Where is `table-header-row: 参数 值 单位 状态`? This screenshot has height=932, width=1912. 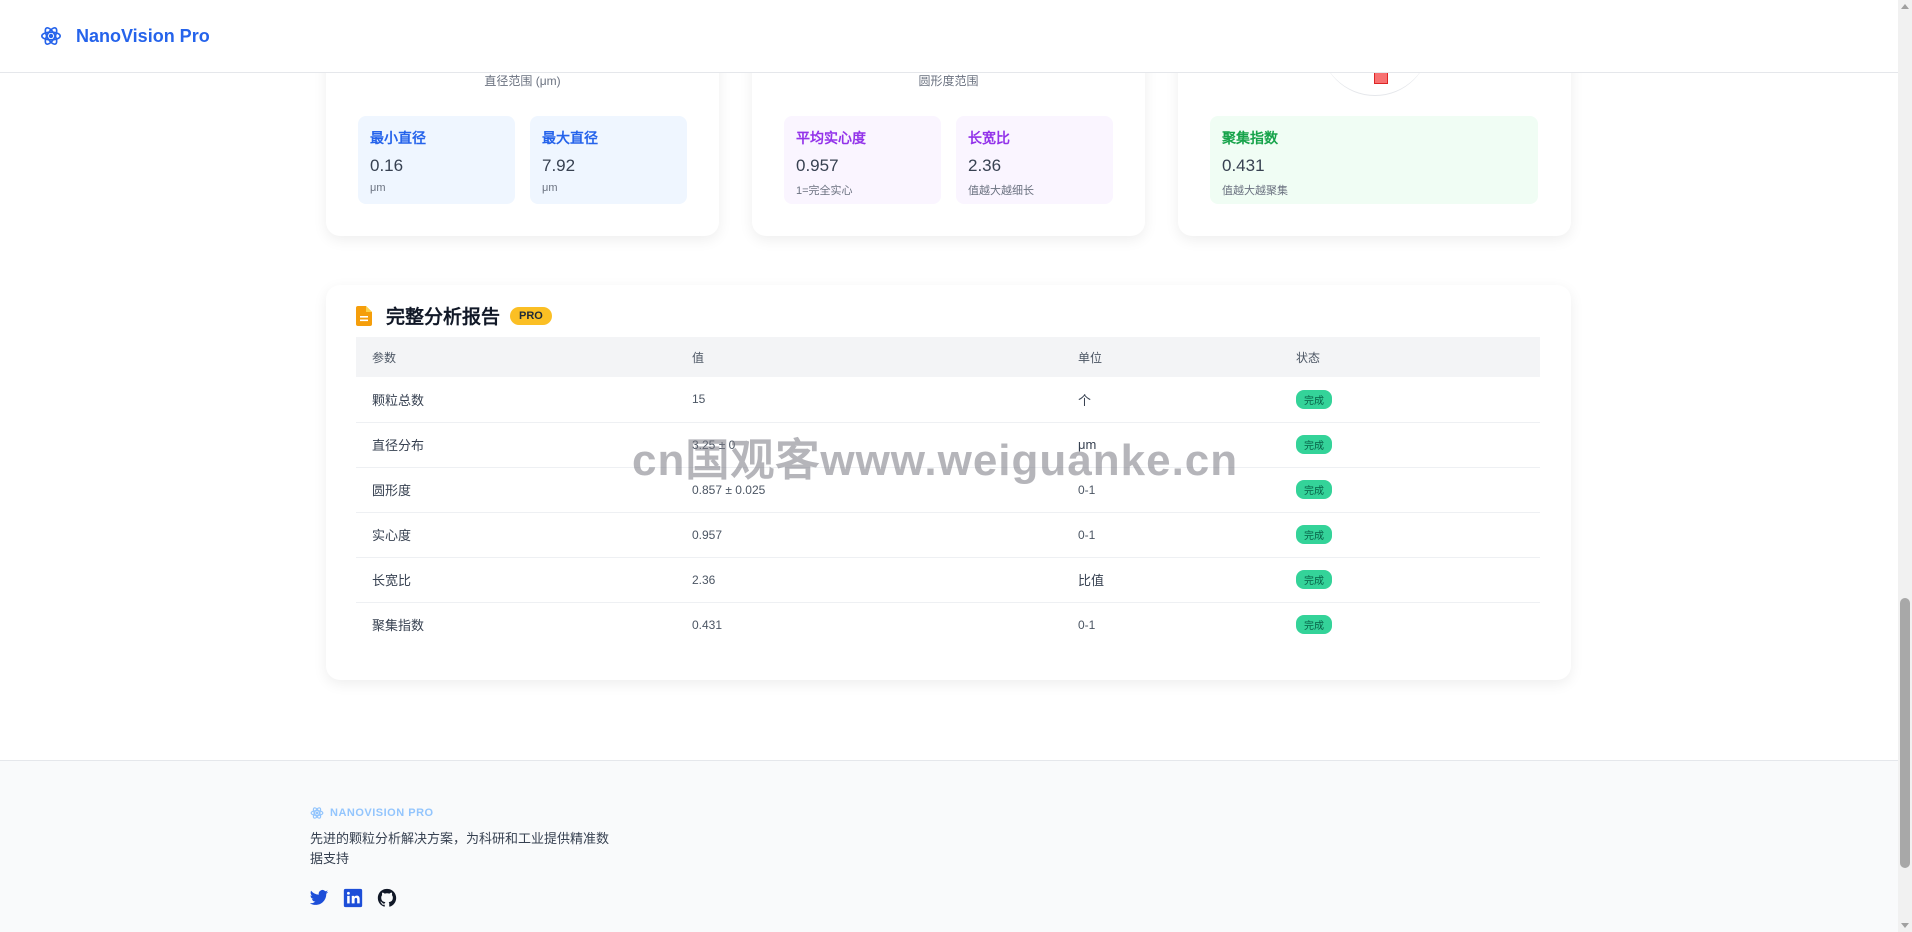
table-header-row: 参数 值 单位 状态 is located at coordinates (948, 357).